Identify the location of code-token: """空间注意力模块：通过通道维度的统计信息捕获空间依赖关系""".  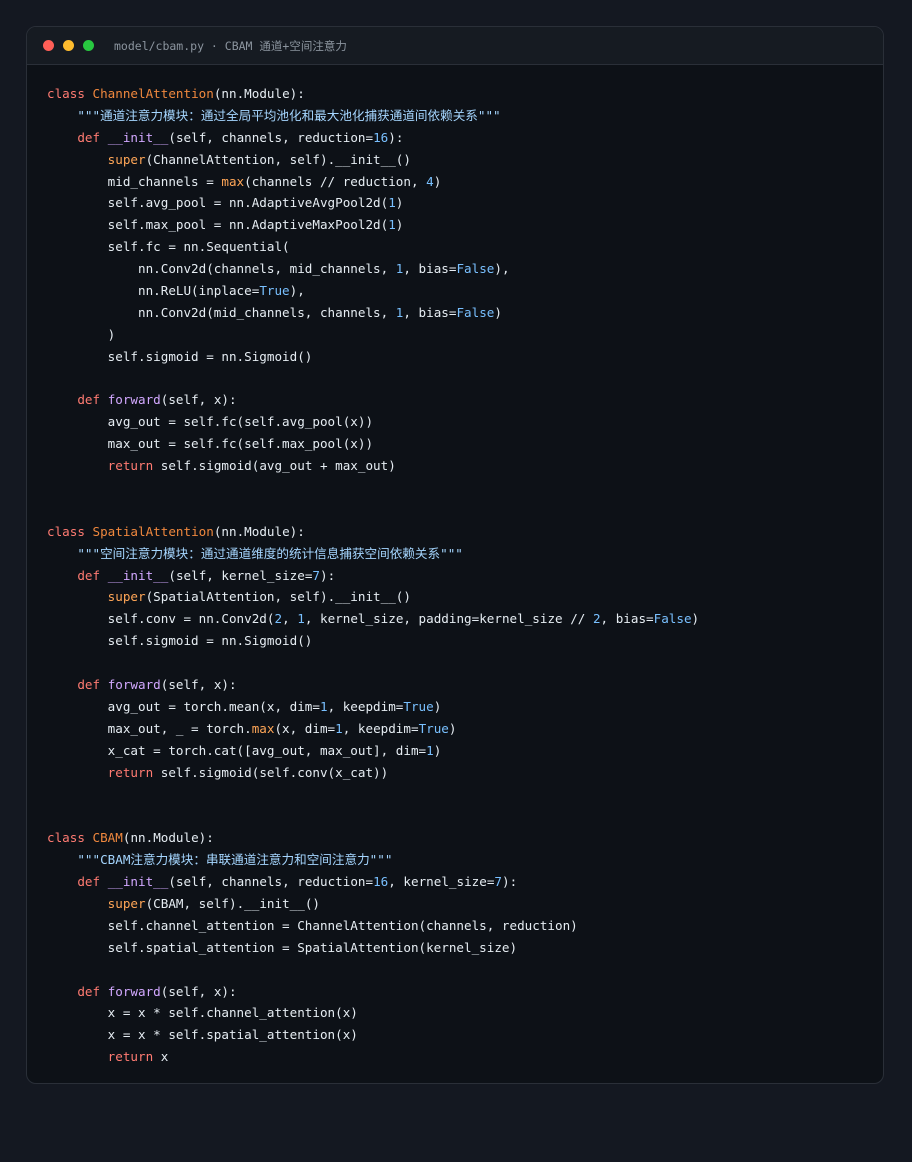
(255, 553).